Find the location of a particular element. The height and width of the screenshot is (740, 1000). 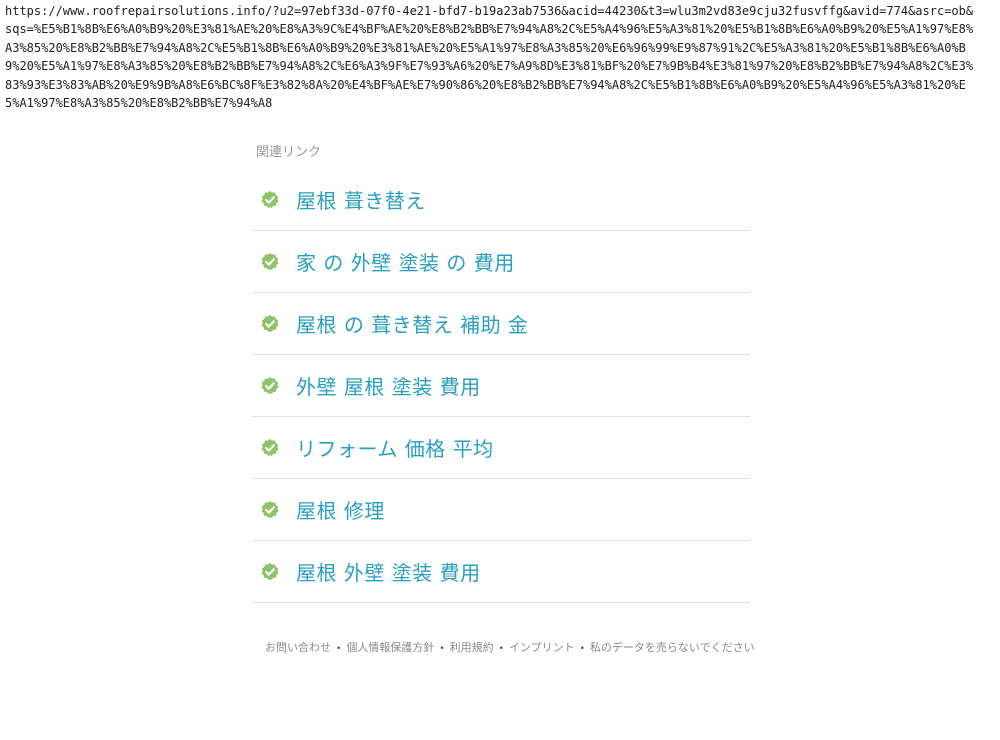

related-link-label: 外壁 屋根 塗装 費用 is located at coordinates (388, 385).